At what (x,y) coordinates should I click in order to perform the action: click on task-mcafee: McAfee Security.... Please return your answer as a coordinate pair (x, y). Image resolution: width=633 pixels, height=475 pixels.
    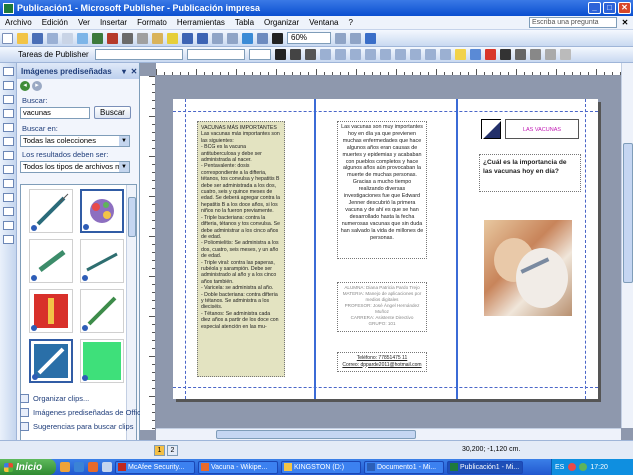
    Looking at the image, I should click on (155, 467).